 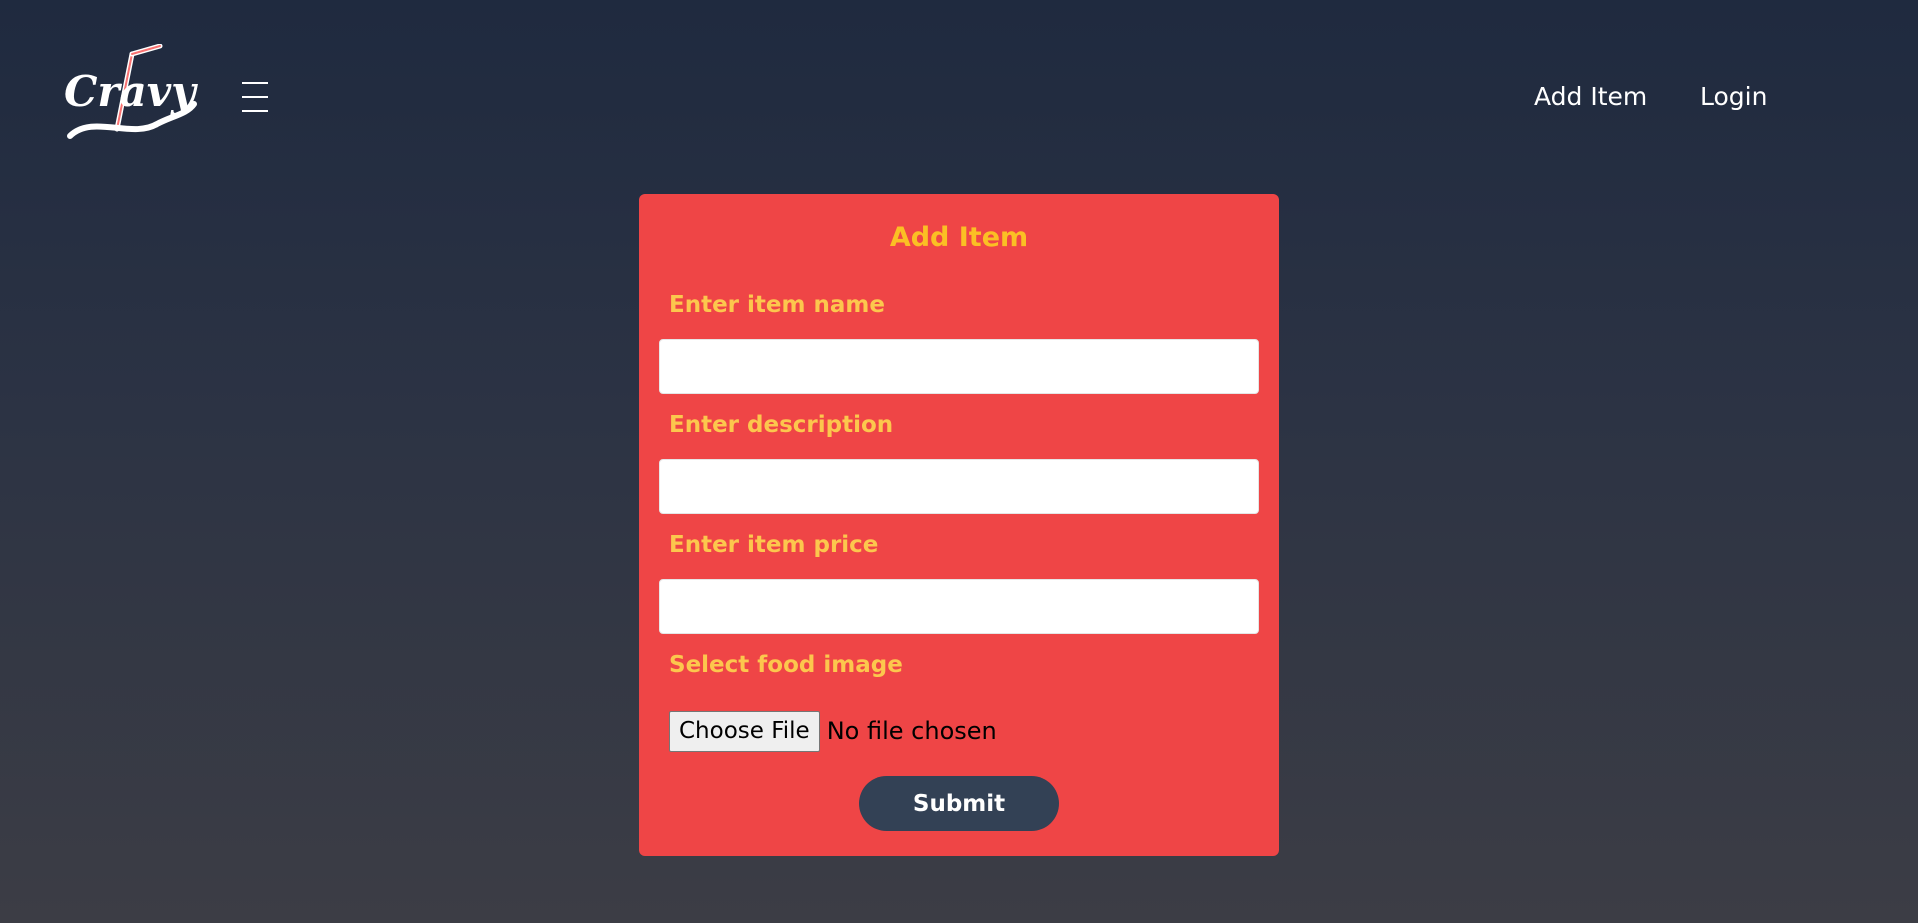 I want to click on nav-add-item-link: Add Item, so click(x=1590, y=97).